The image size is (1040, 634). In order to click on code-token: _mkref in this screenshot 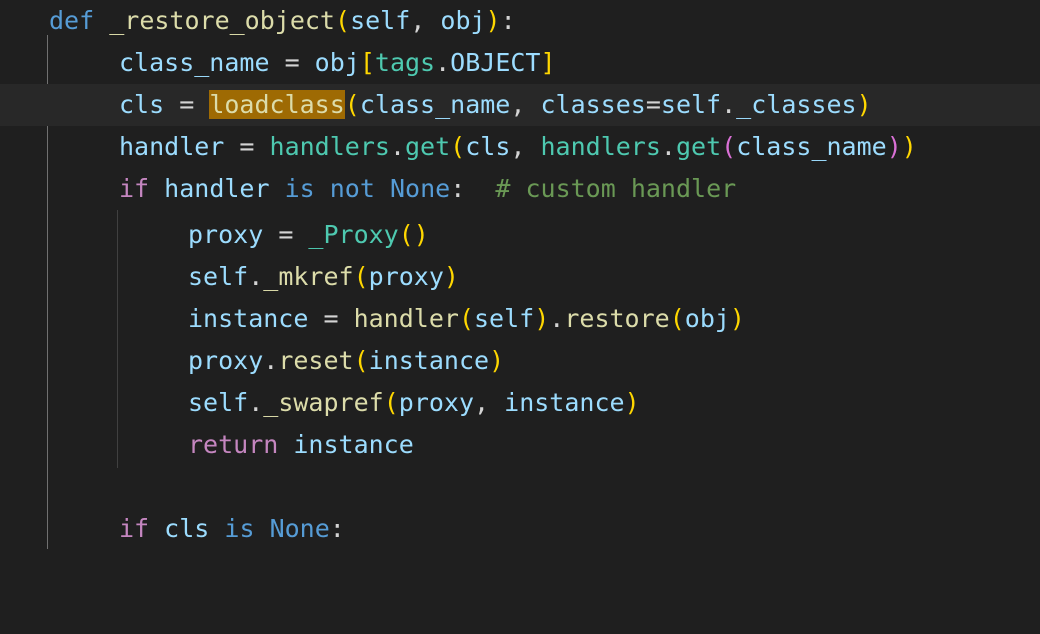, I will do `click(308, 276)`.